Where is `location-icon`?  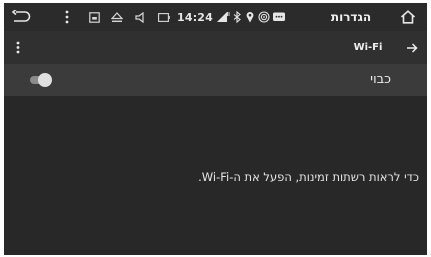 location-icon is located at coordinates (250, 17).